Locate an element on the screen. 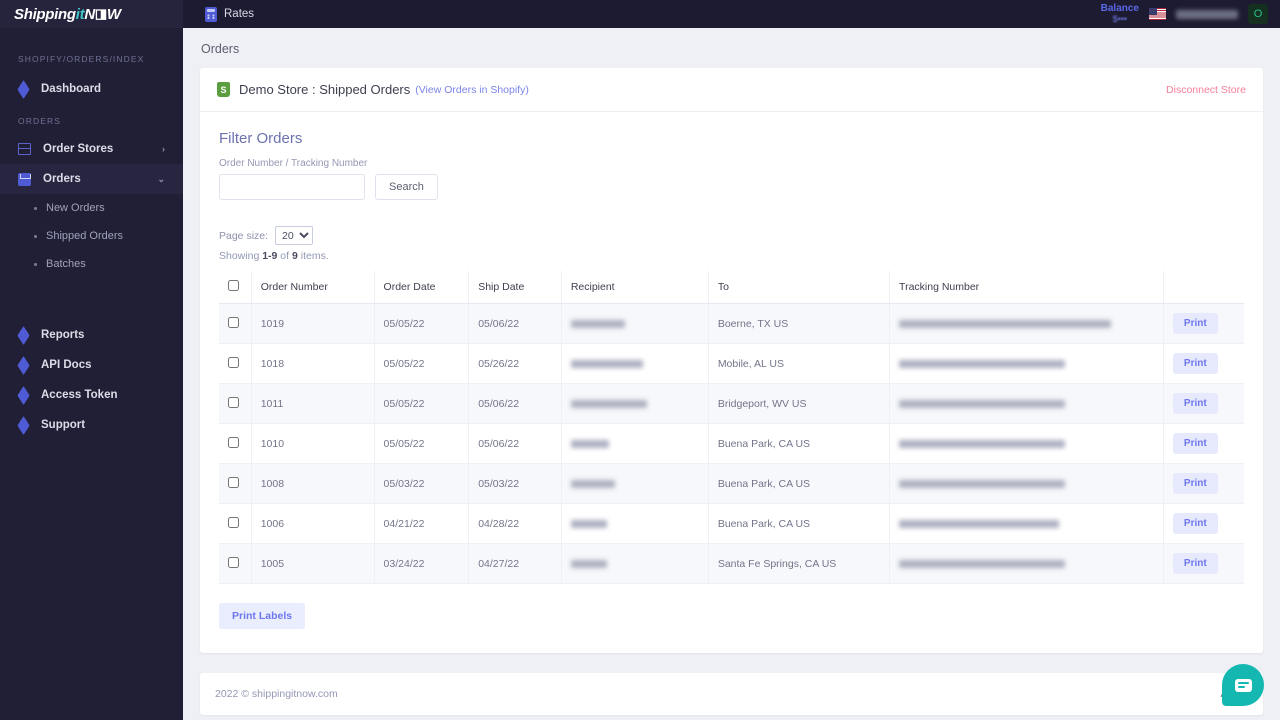 The height and width of the screenshot is (720, 1280). sidebar-item-access-token-label: Access Token is located at coordinates (79, 395).